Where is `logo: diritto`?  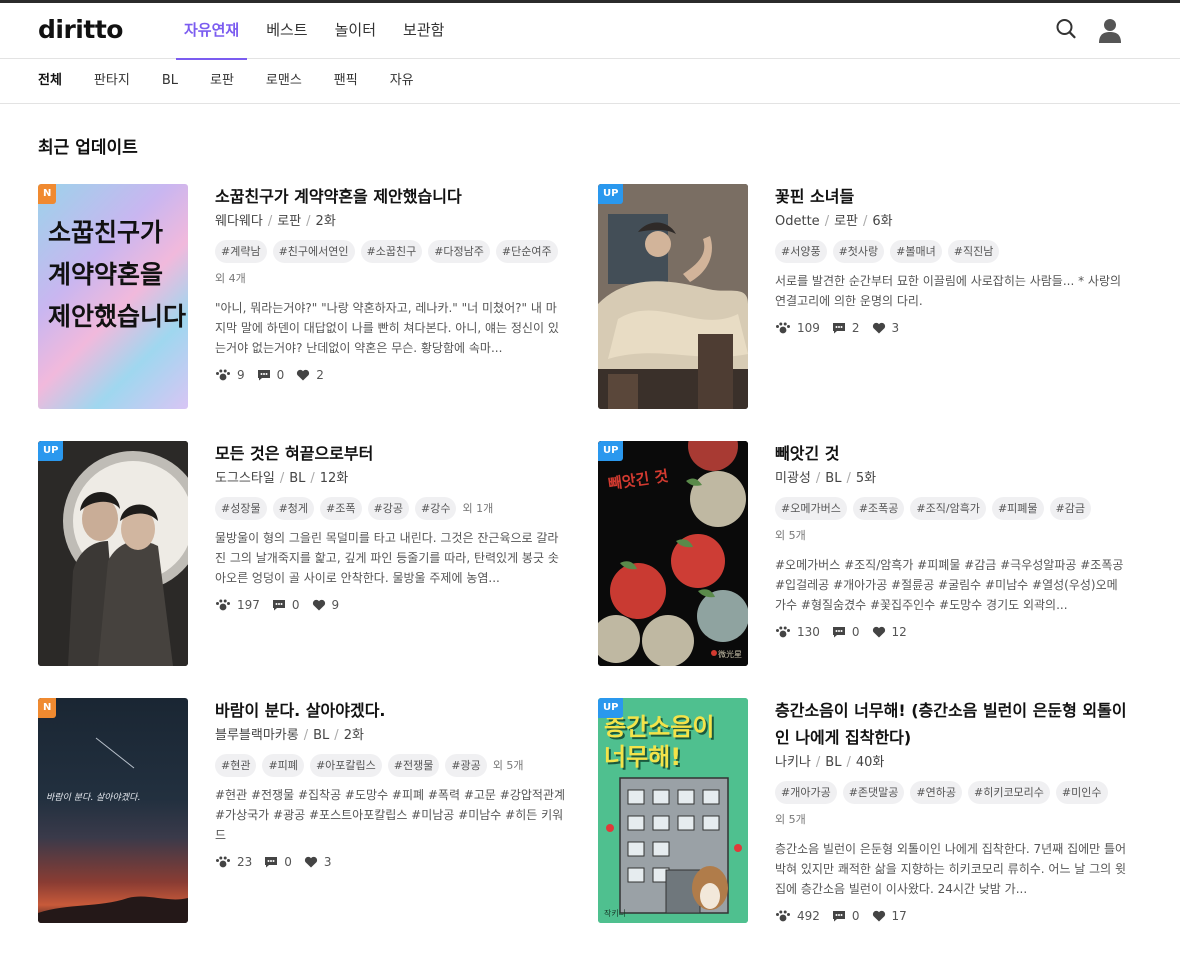 logo: diritto is located at coordinates (80, 29).